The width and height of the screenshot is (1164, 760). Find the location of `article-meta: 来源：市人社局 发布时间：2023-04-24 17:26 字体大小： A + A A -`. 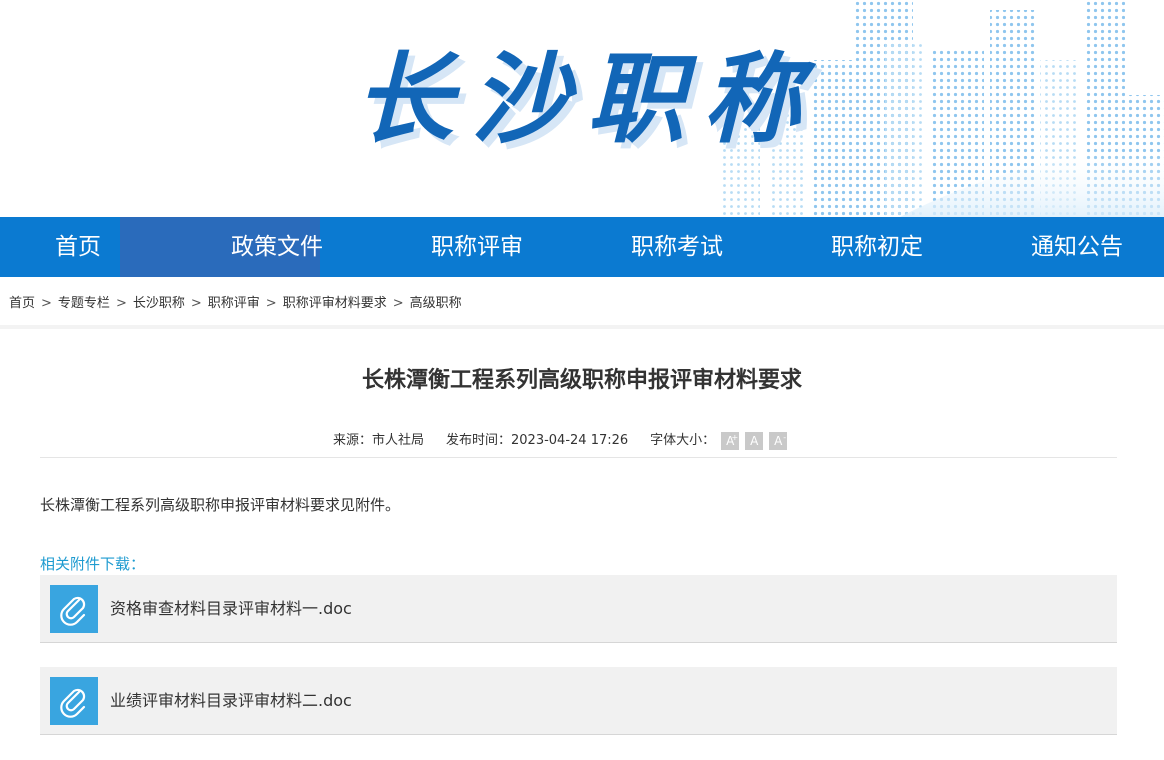

article-meta: 来源：市人社局 发布时间：2023-04-24 17:26 字体大小： A + A A - is located at coordinates (560, 441).